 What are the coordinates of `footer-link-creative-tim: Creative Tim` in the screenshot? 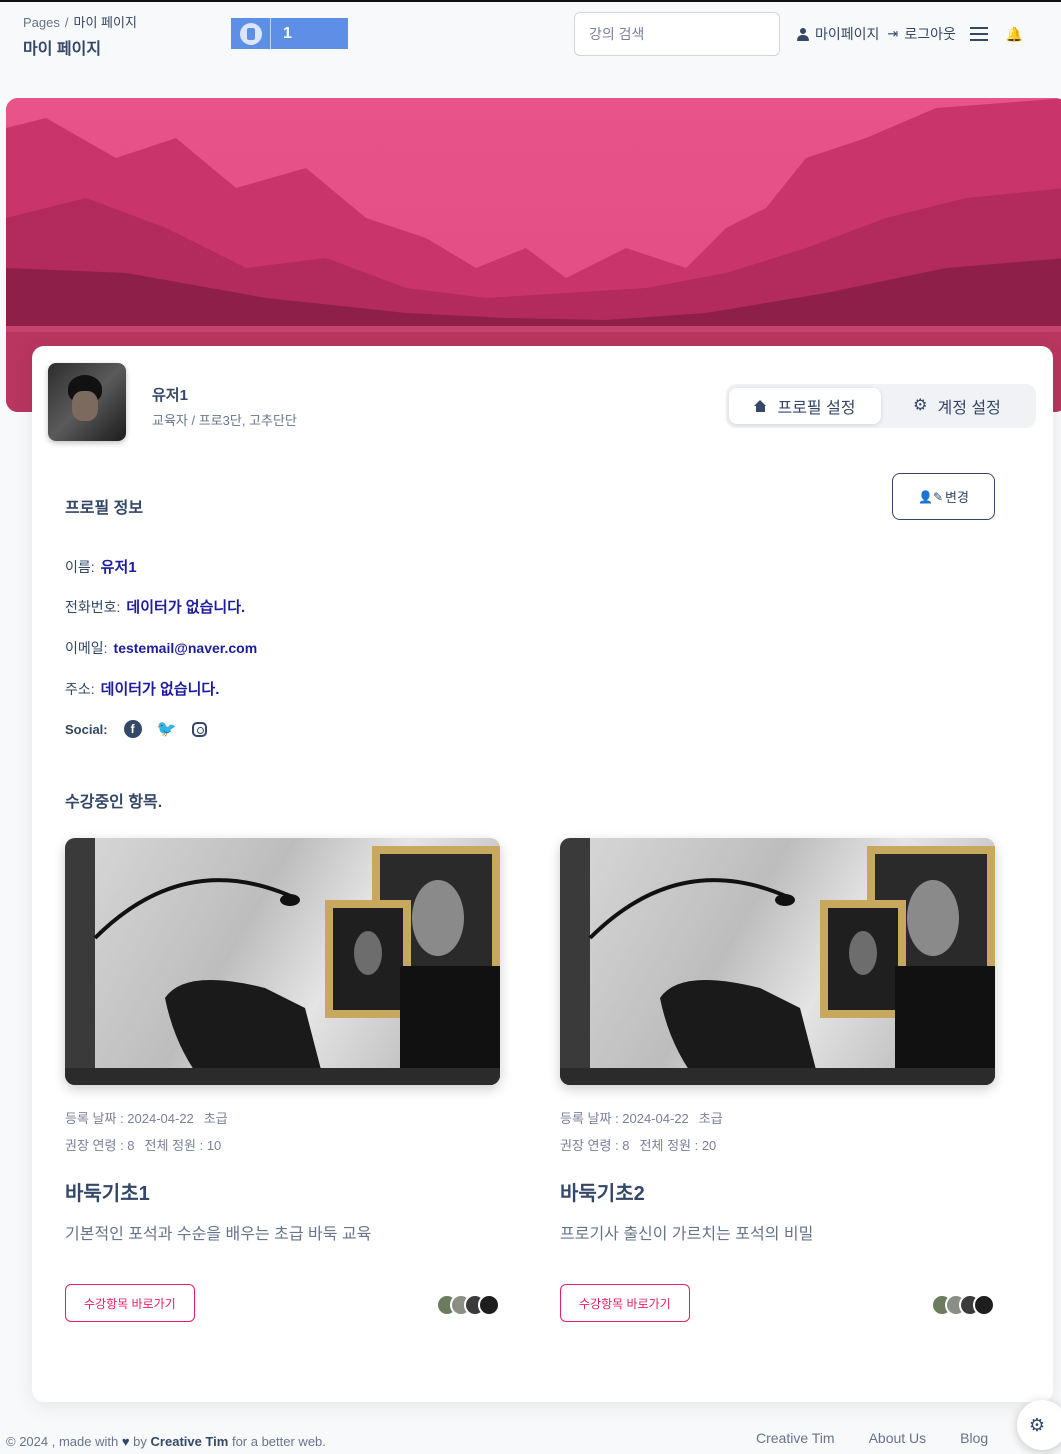 It's located at (795, 1438).